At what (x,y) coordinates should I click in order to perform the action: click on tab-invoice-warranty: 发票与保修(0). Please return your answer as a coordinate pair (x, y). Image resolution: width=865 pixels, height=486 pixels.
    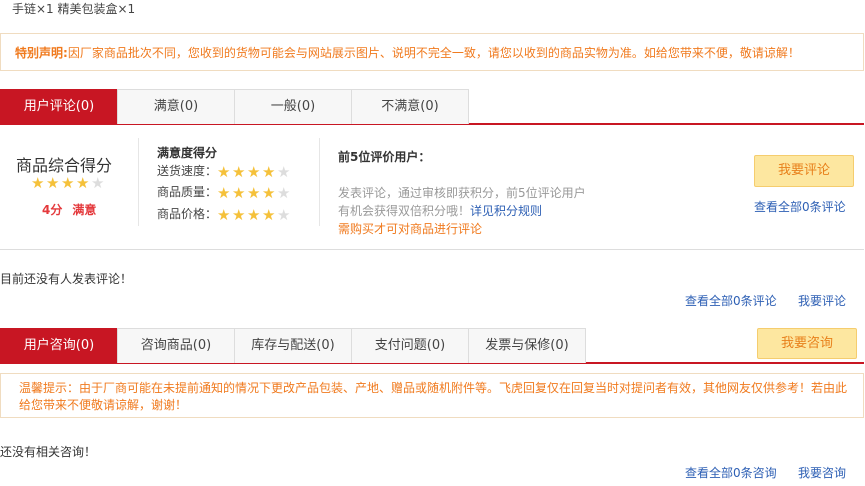
    Looking at the image, I should click on (527, 345).